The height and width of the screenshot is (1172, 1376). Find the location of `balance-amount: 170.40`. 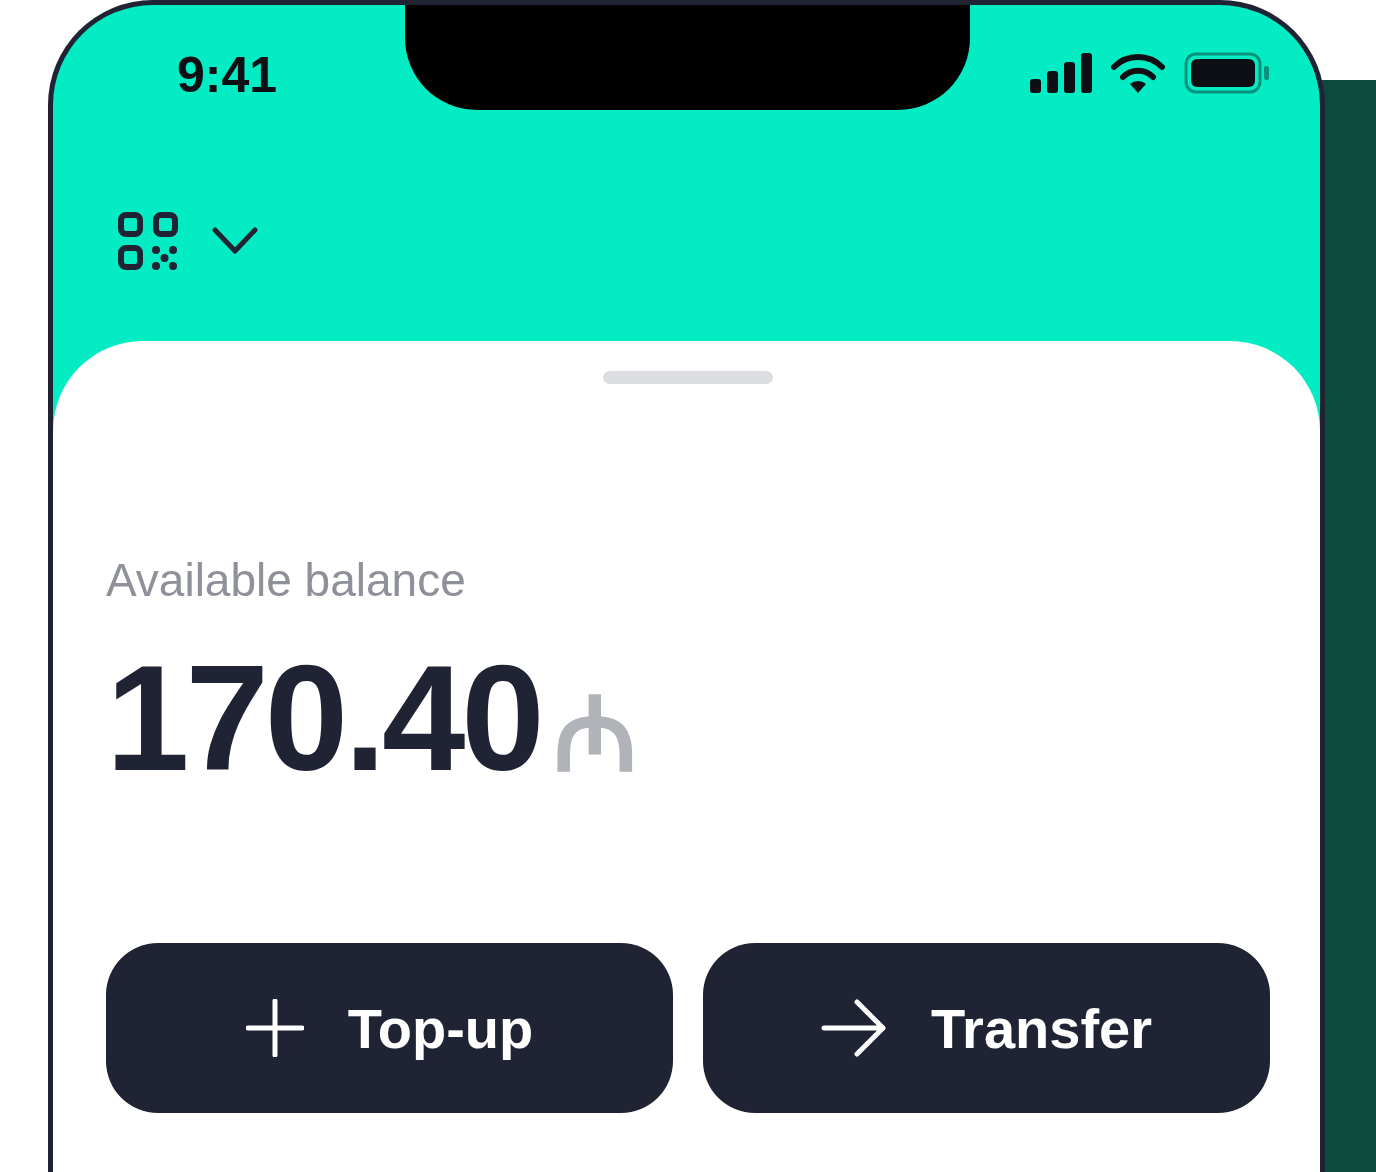

balance-amount: 170.40 is located at coordinates (323, 718).